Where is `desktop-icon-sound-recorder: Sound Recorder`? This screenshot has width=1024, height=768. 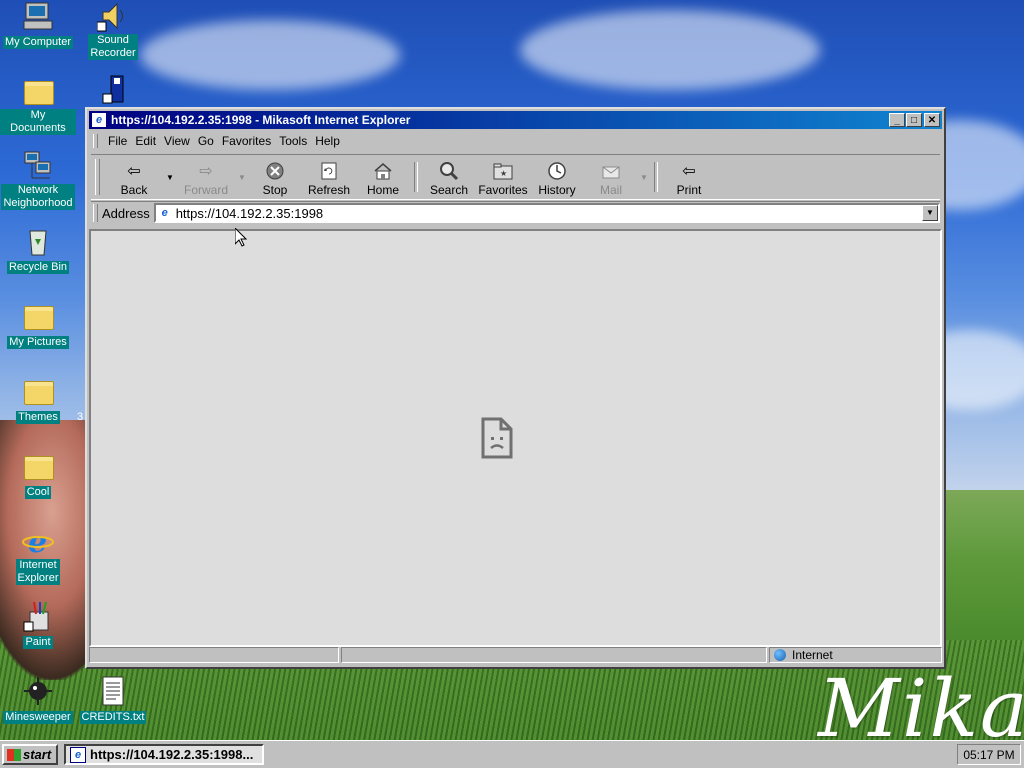 desktop-icon-sound-recorder: Sound Recorder is located at coordinates (113, 30).